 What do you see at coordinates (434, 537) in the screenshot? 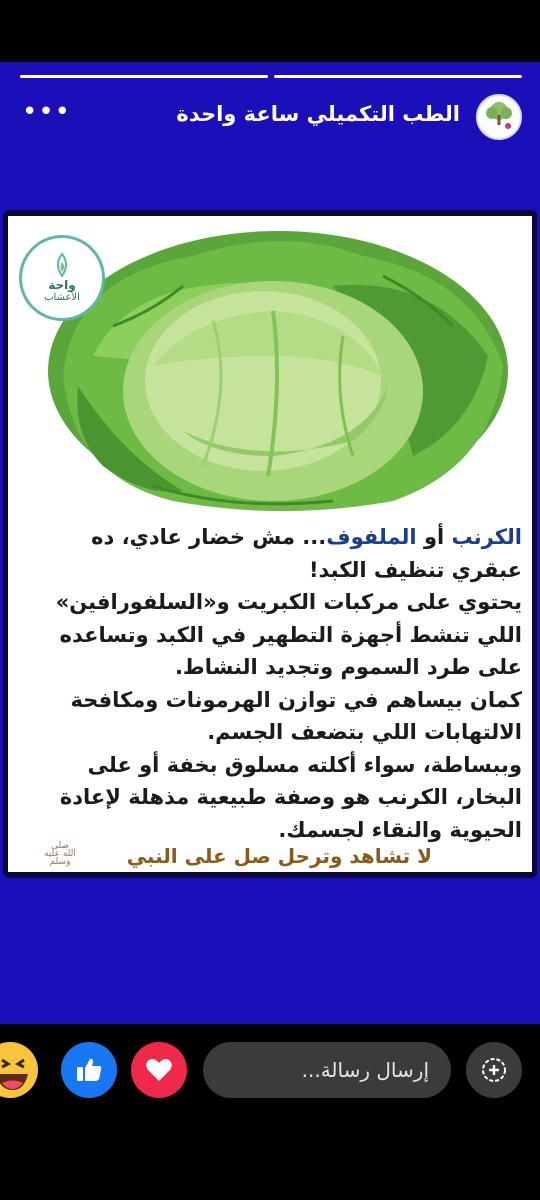
I see `title-connector: أو` at bounding box center [434, 537].